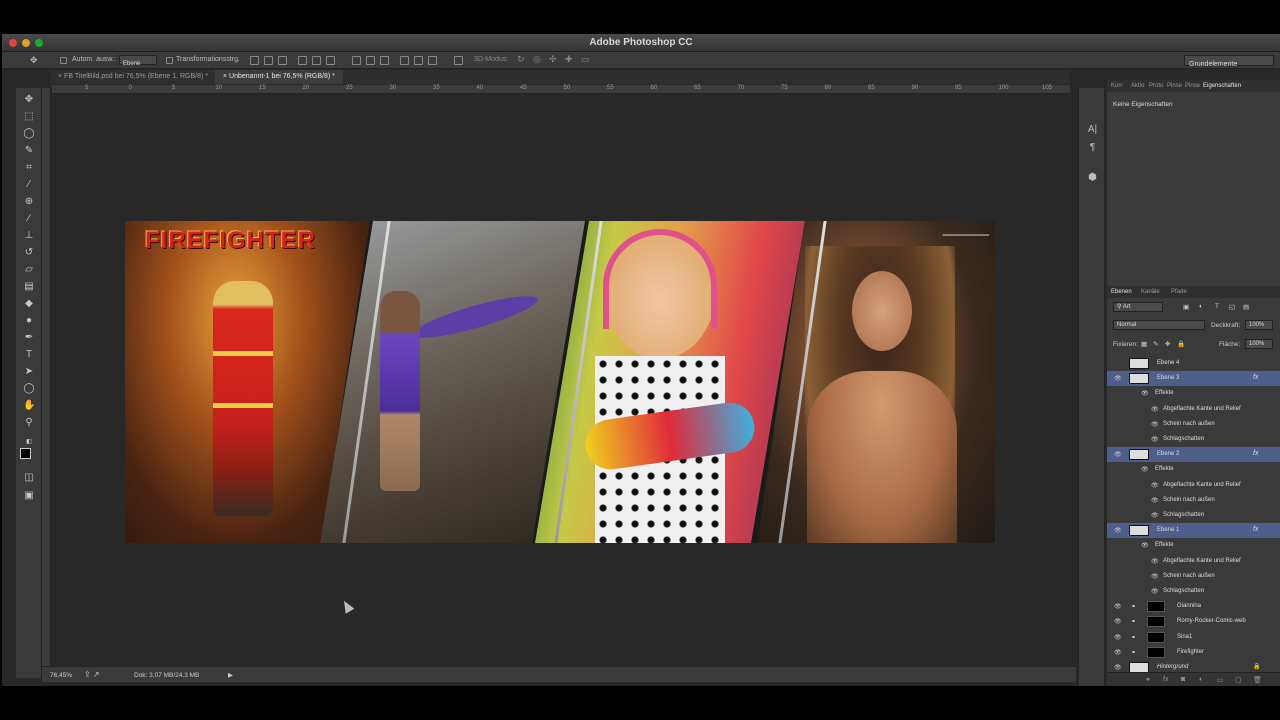 This screenshot has height=720, width=1280. Describe the element at coordinates (302, 60) in the screenshot. I see `align-left-icon` at that location.